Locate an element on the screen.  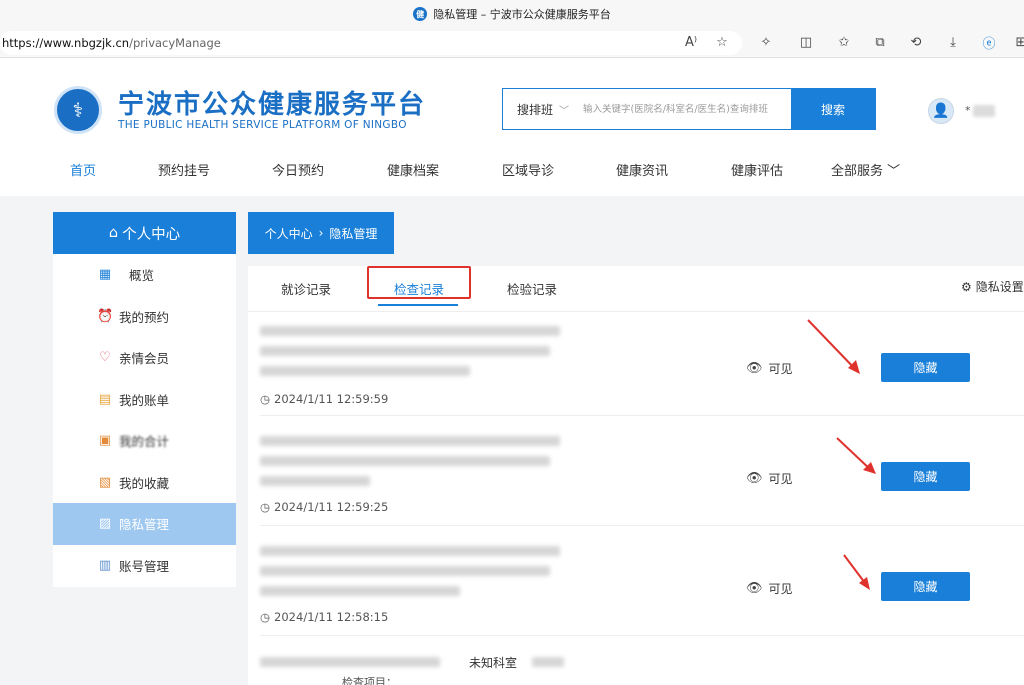
url-host: https://www.nbgzjk.cn is located at coordinates (66, 43).